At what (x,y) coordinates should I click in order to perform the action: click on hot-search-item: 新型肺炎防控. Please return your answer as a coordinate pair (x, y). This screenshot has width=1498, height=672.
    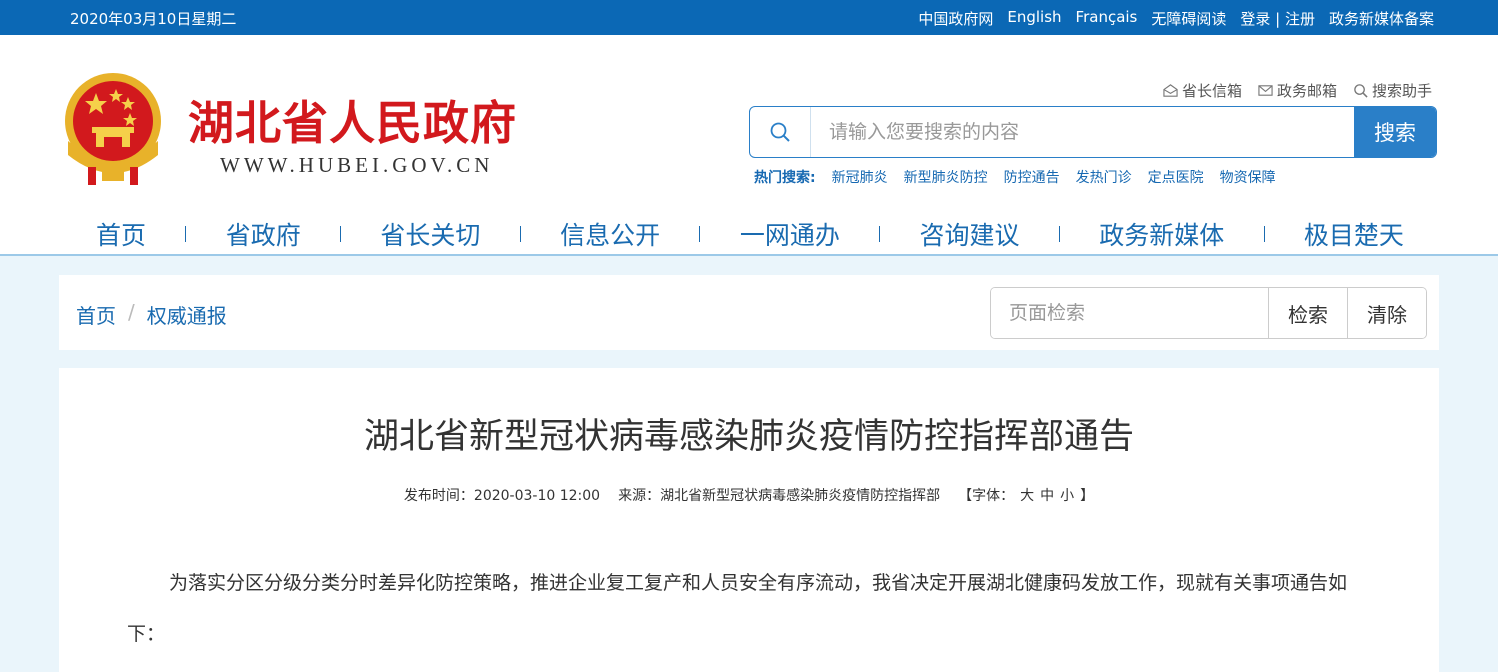
    Looking at the image, I should click on (946, 177).